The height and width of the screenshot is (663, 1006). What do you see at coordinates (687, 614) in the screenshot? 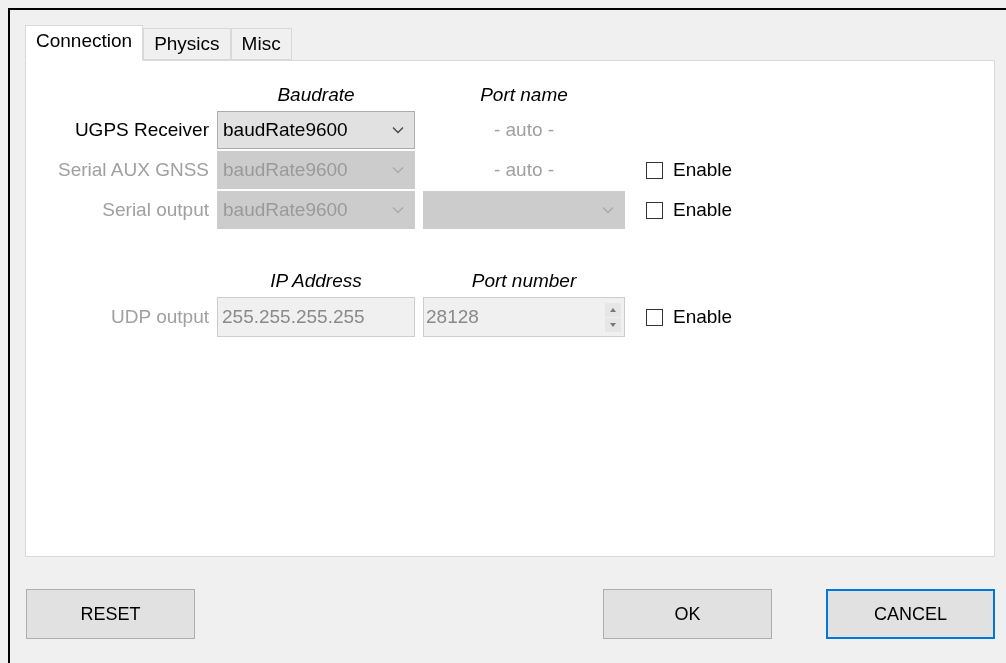
I see `dialog-button: OK` at bounding box center [687, 614].